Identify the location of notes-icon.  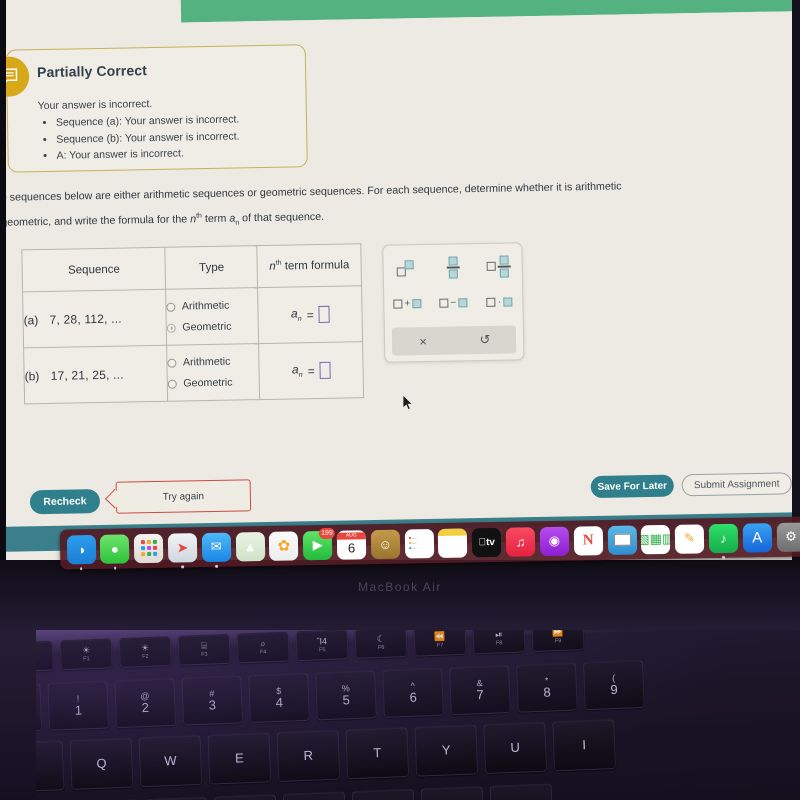
(453, 542).